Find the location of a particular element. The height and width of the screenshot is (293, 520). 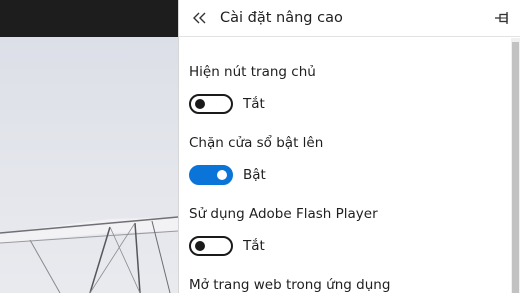

scrollbar is located at coordinates (515, 165).